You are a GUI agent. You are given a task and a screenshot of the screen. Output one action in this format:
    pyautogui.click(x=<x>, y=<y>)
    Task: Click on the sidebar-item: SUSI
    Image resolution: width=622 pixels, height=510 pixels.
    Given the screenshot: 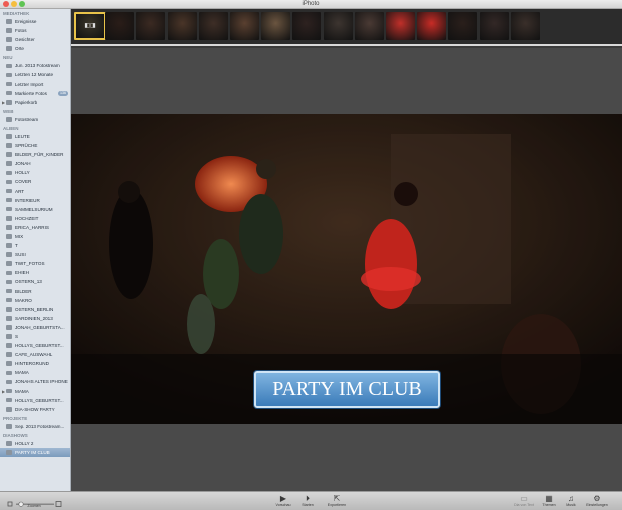 What is the action you would take?
    pyautogui.click(x=35, y=254)
    